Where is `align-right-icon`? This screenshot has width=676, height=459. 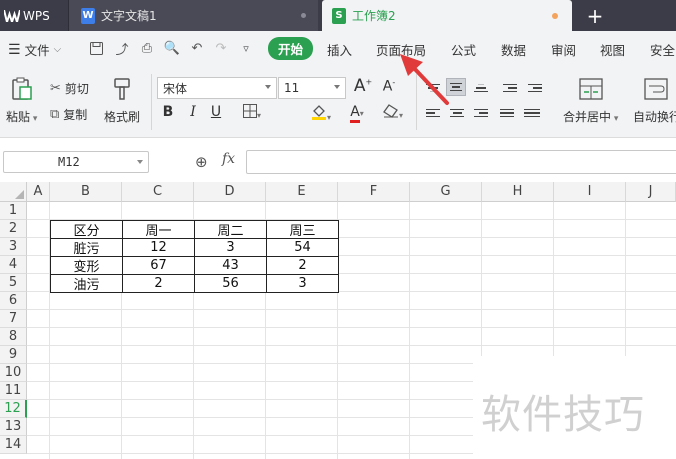
align-right-icon is located at coordinates (481, 113).